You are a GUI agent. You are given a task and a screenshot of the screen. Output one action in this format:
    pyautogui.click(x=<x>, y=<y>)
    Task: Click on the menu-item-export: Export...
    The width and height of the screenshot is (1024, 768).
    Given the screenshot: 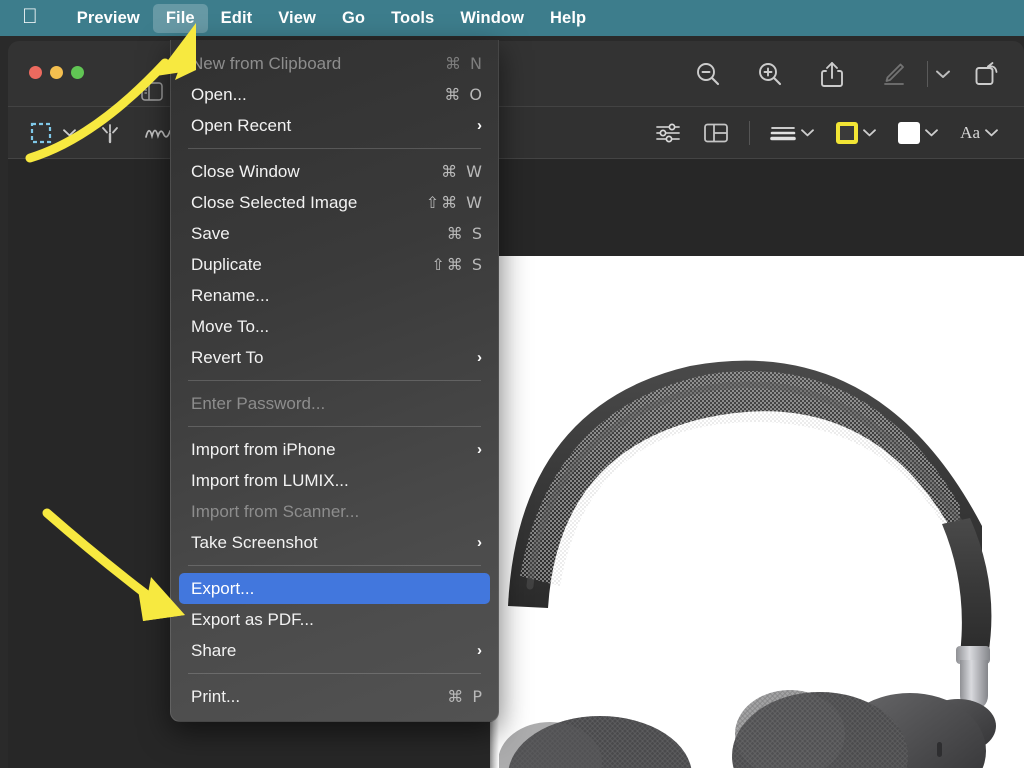 What is the action you would take?
    pyautogui.click(x=334, y=588)
    